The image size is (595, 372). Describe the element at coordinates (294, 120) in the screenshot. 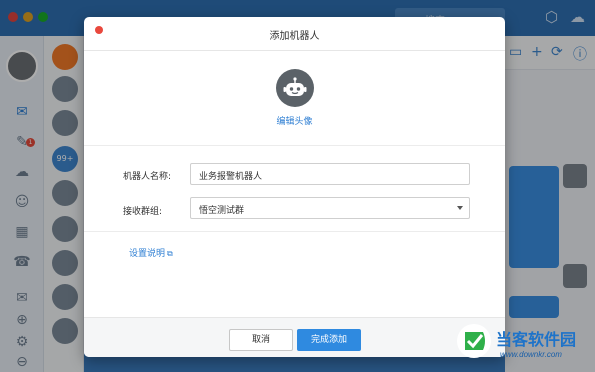

I see `edit-avatar-link: 编辑头像` at that location.